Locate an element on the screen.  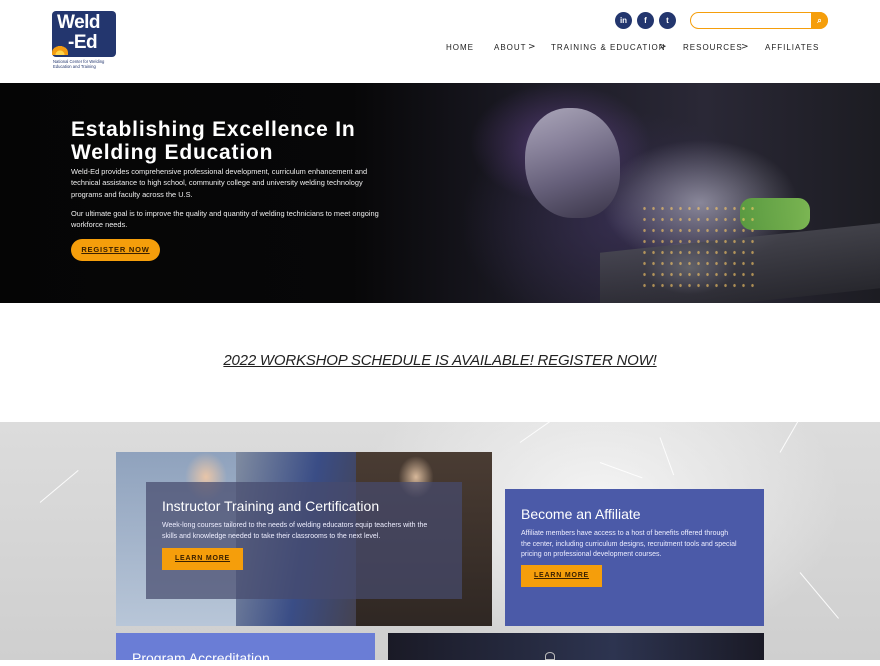
logo-badge: Weld -Ed is located at coordinates (84, 34).